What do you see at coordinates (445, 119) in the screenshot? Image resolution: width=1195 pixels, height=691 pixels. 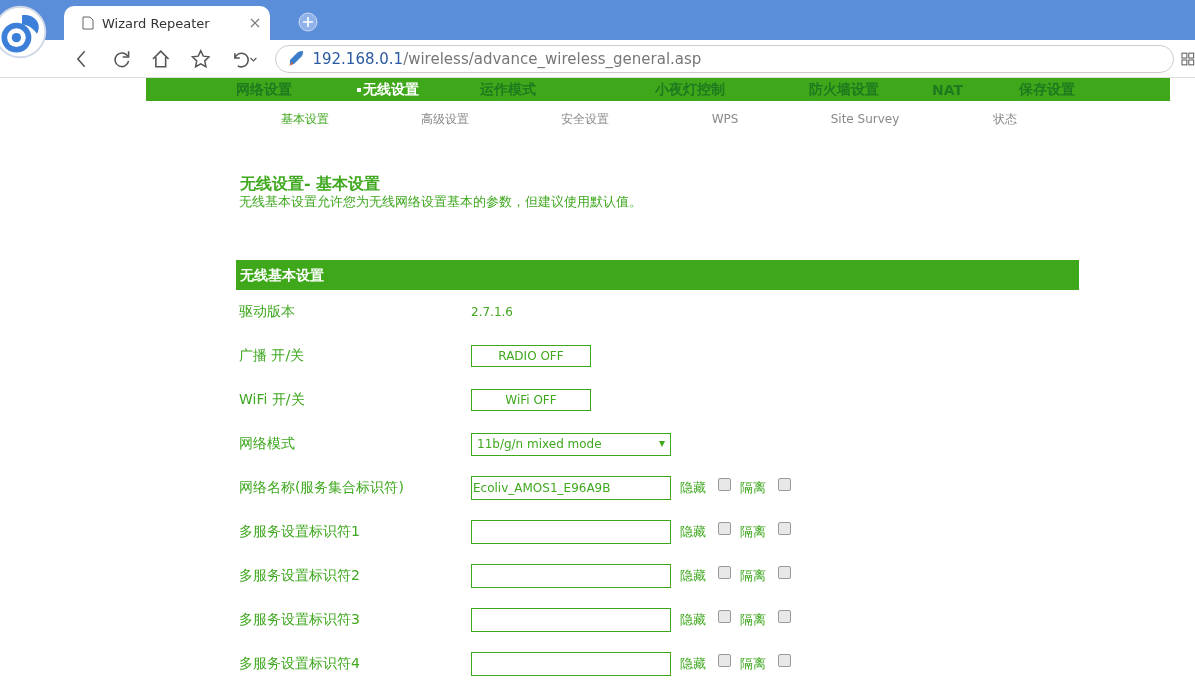 I see `sub-nav-item: 高级设置` at bounding box center [445, 119].